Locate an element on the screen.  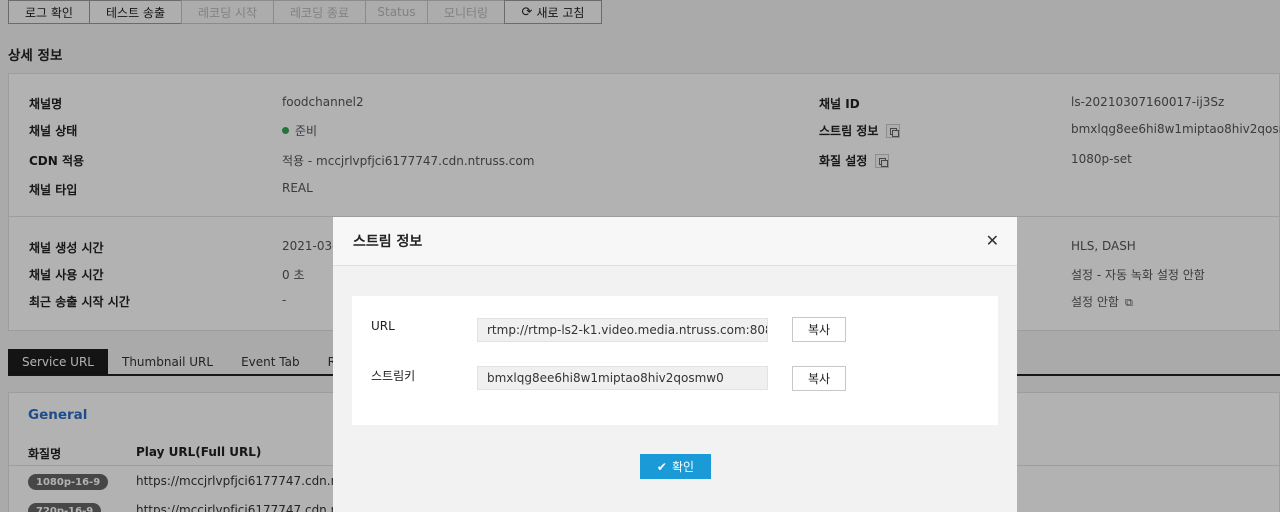
check-icon: ✔ is located at coordinates (661, 466).